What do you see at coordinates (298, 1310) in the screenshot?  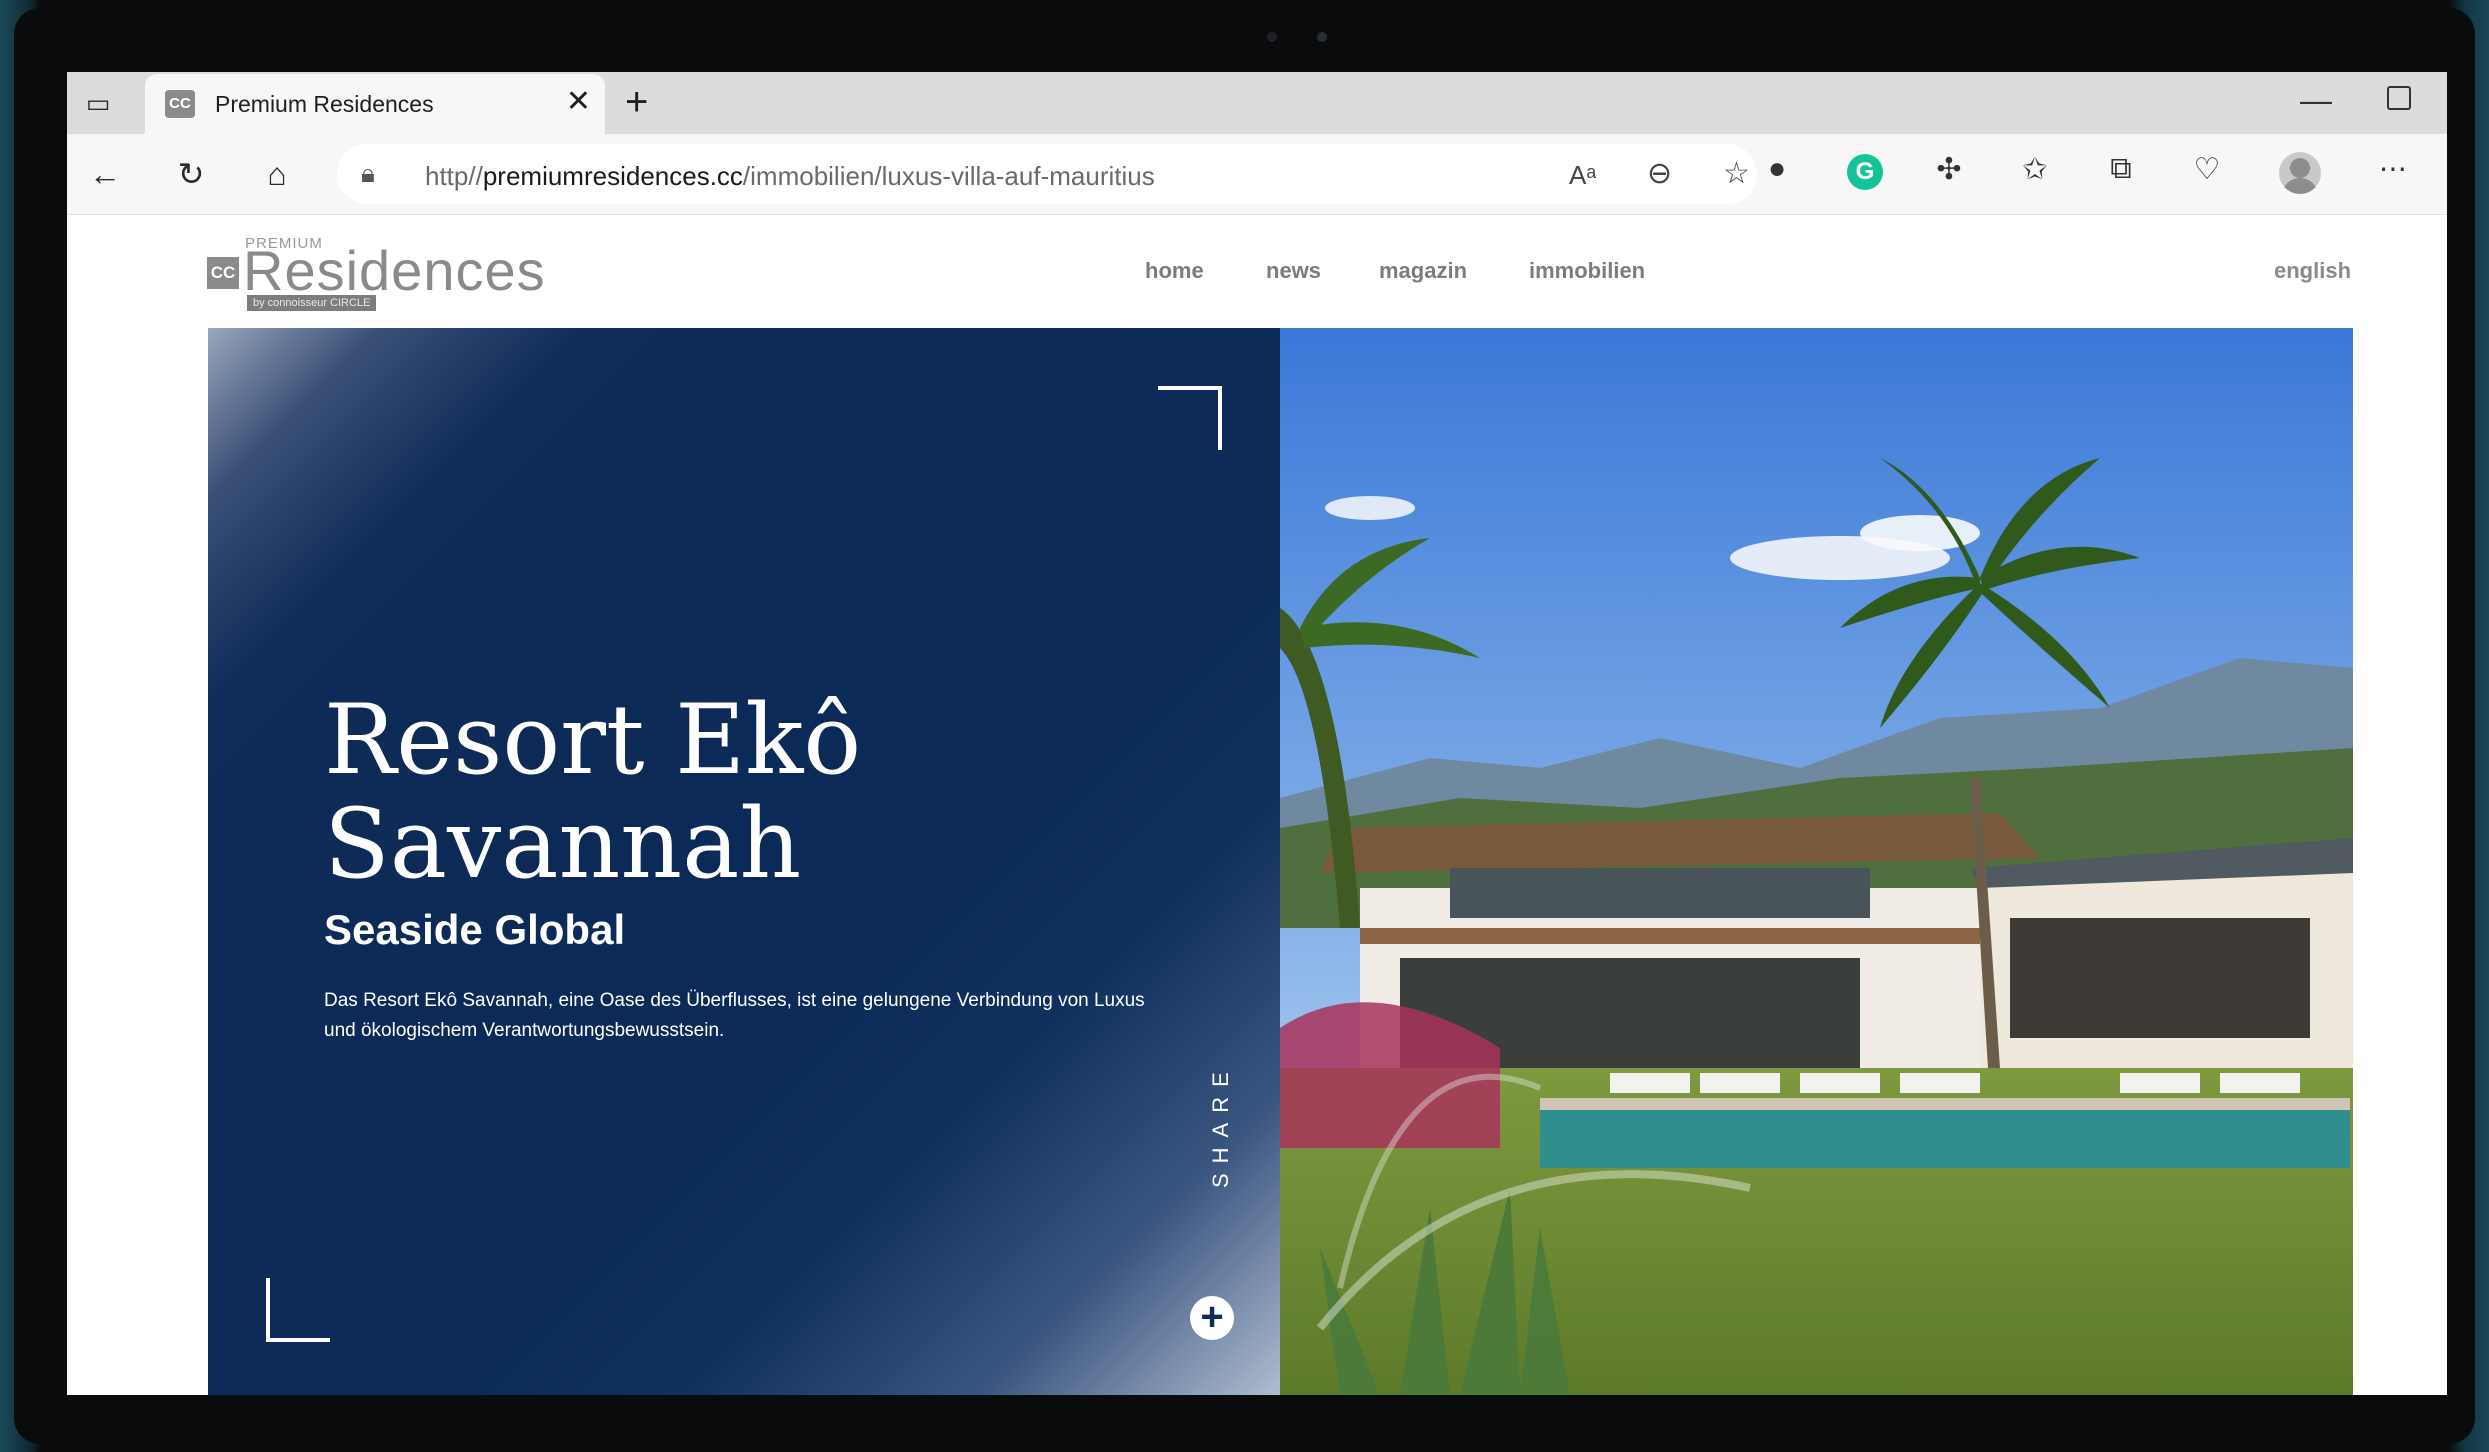 I see `corner-bracket-bottom-left` at bounding box center [298, 1310].